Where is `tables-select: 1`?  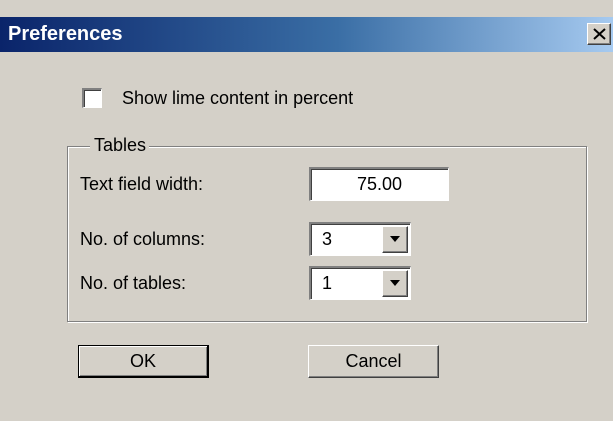
tables-select: 1 is located at coordinates (360, 283).